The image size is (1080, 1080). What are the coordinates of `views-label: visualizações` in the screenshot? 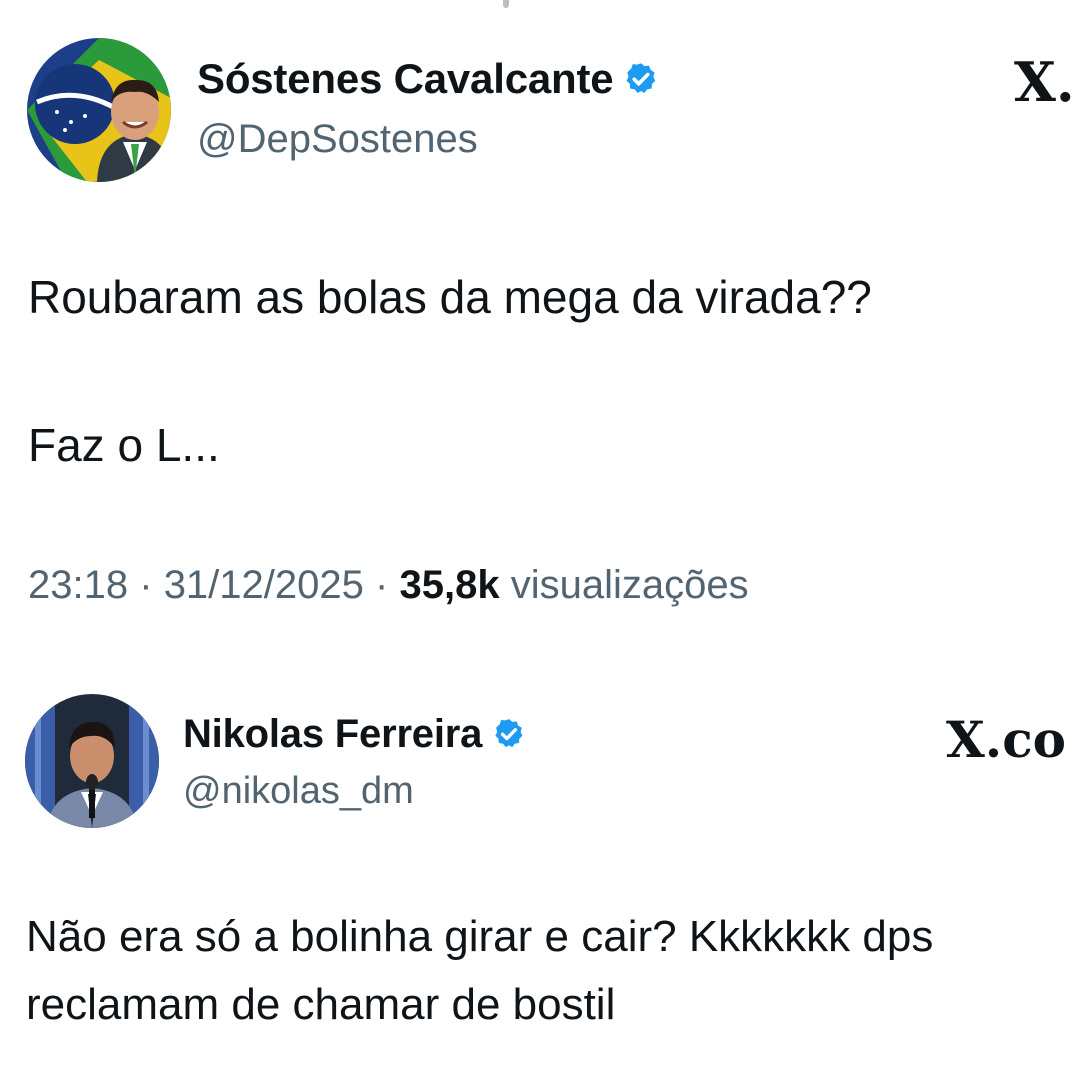 It's located at (629, 585).